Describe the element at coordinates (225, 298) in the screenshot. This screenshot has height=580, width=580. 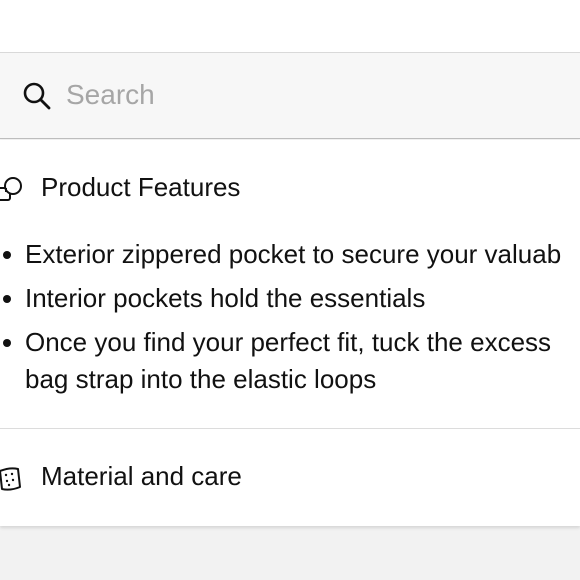
I see `list-item-text: Interior pockets hold the essentials` at that location.